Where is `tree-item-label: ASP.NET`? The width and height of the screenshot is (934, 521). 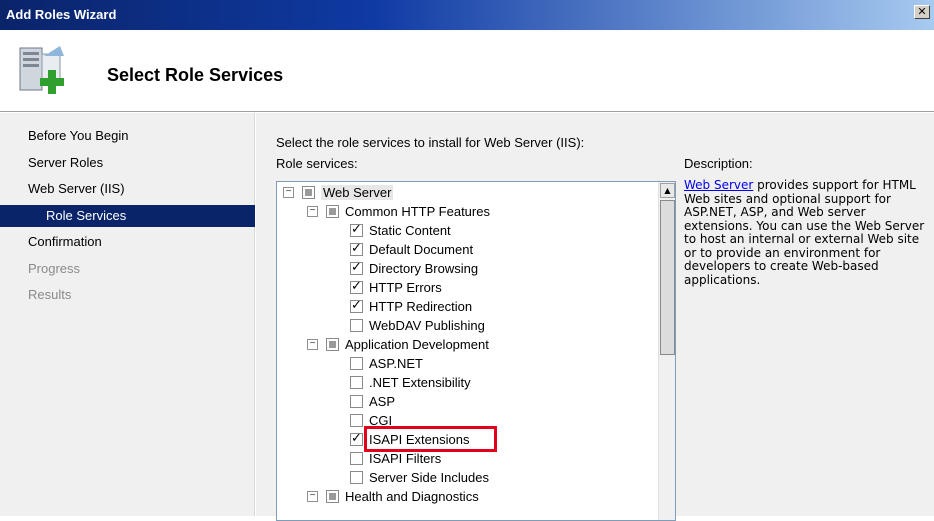
tree-item-label: ASP.NET is located at coordinates (396, 363).